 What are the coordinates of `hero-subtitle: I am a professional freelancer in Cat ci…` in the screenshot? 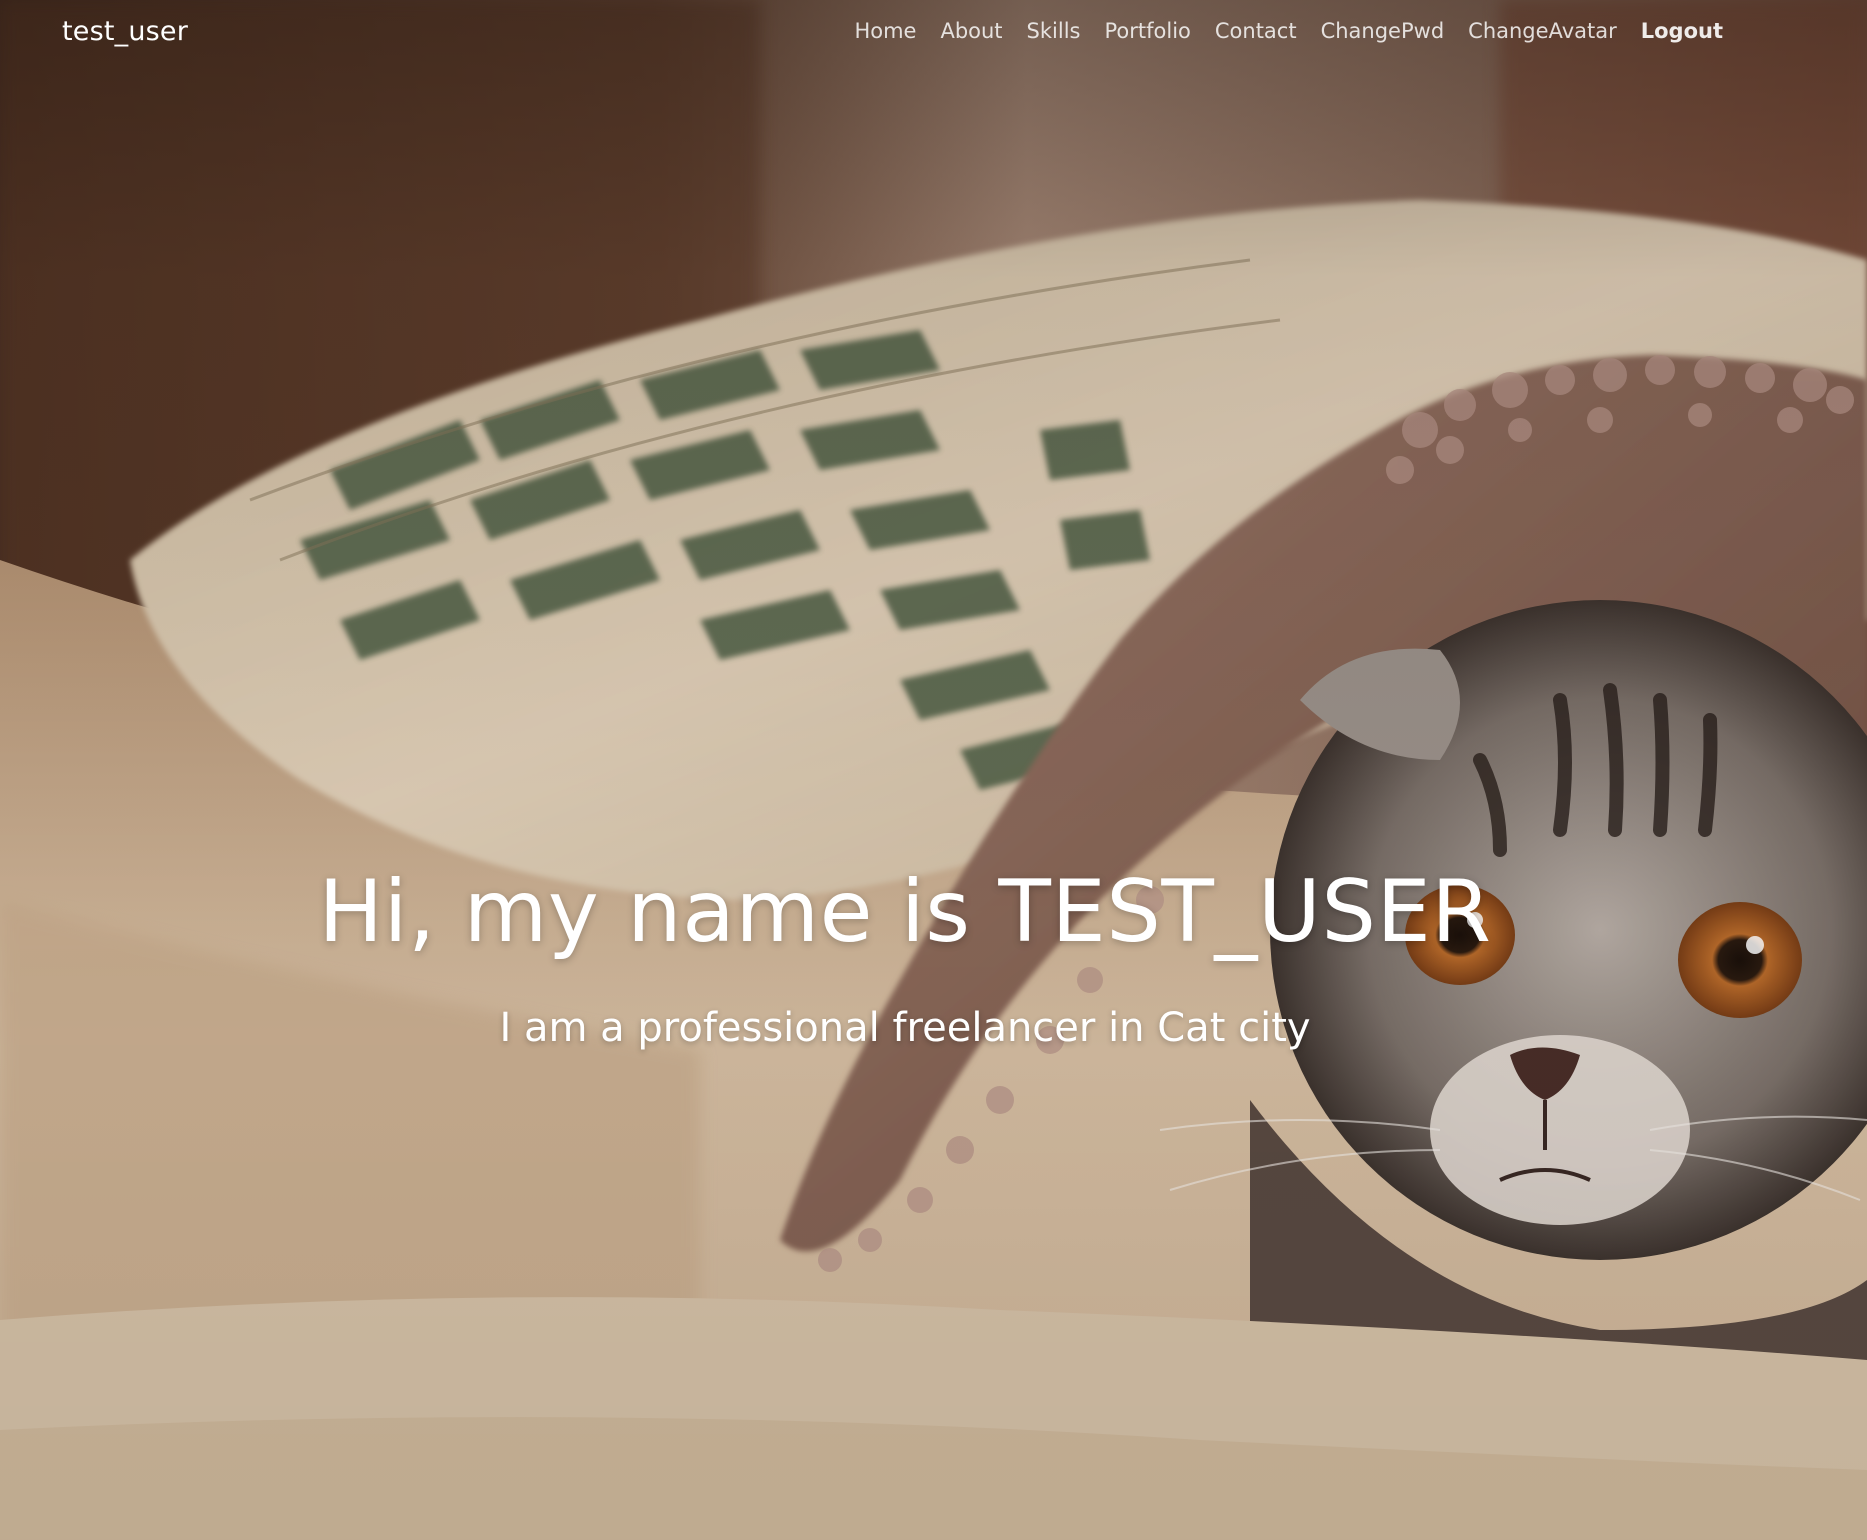 It's located at (905, 1028).